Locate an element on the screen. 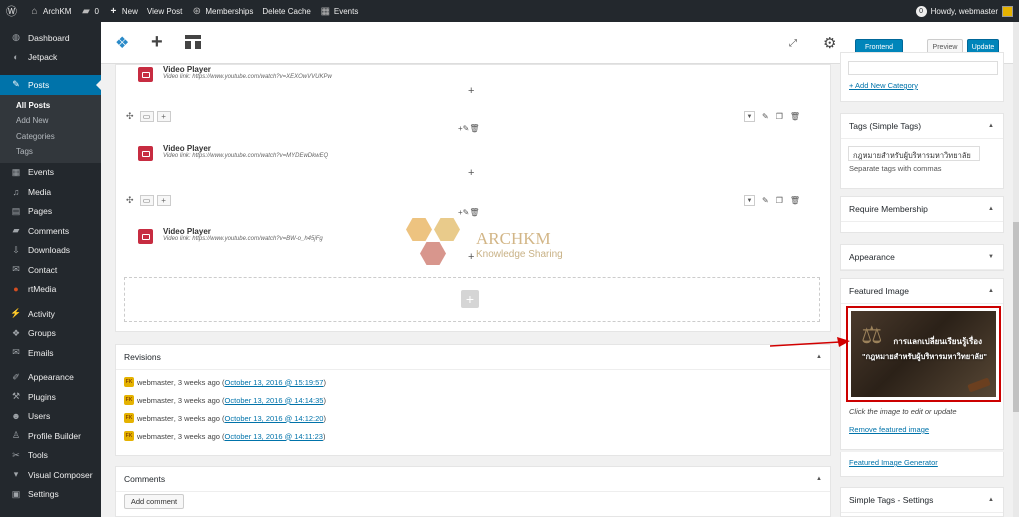 This screenshot has width=1019, height=517. toggle-icon: ▼ is located at coordinates (991, 257).